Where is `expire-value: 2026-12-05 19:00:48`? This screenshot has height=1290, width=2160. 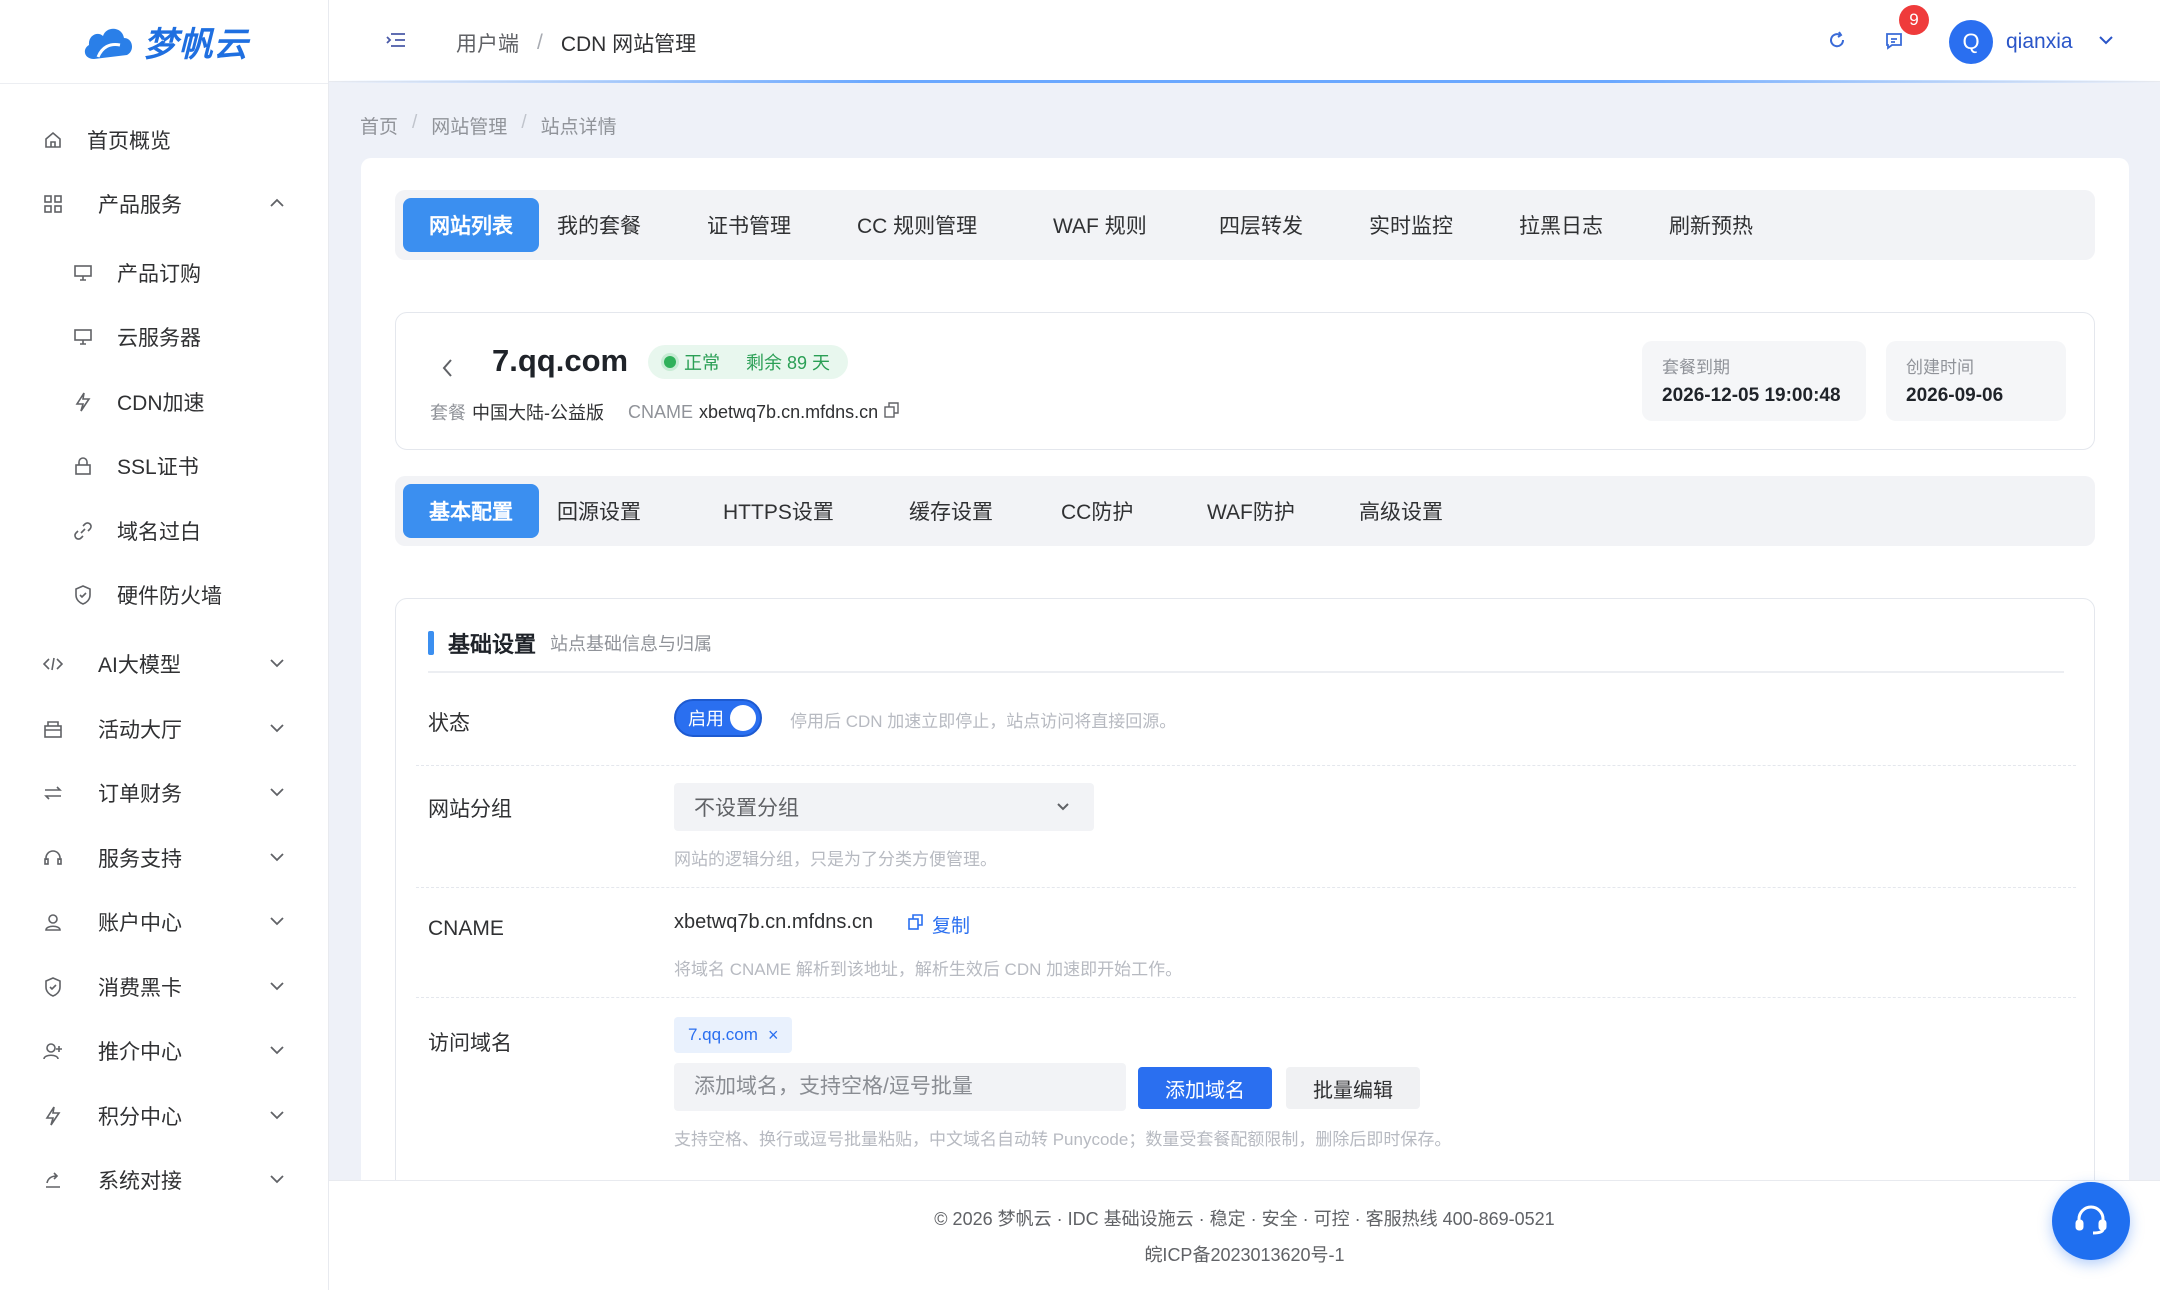 expire-value: 2026-12-05 19:00:48 is located at coordinates (1751, 395).